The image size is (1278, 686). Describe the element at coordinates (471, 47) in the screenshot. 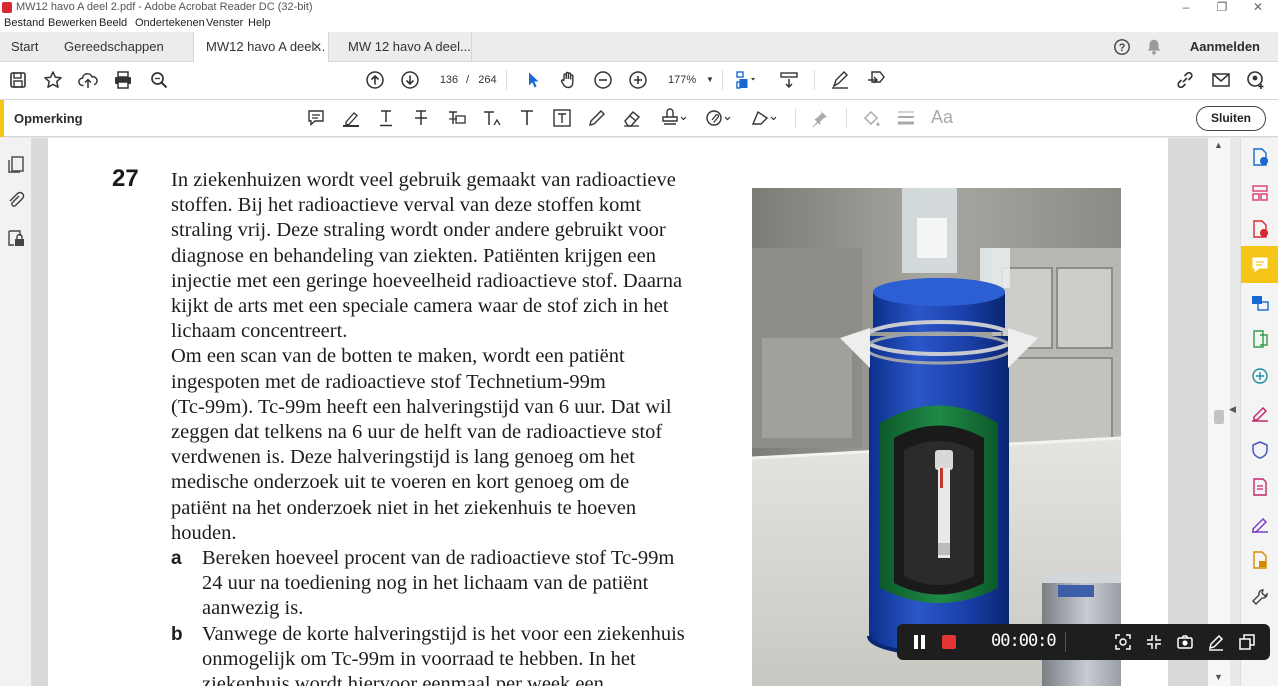

I see `tab-divider` at that location.